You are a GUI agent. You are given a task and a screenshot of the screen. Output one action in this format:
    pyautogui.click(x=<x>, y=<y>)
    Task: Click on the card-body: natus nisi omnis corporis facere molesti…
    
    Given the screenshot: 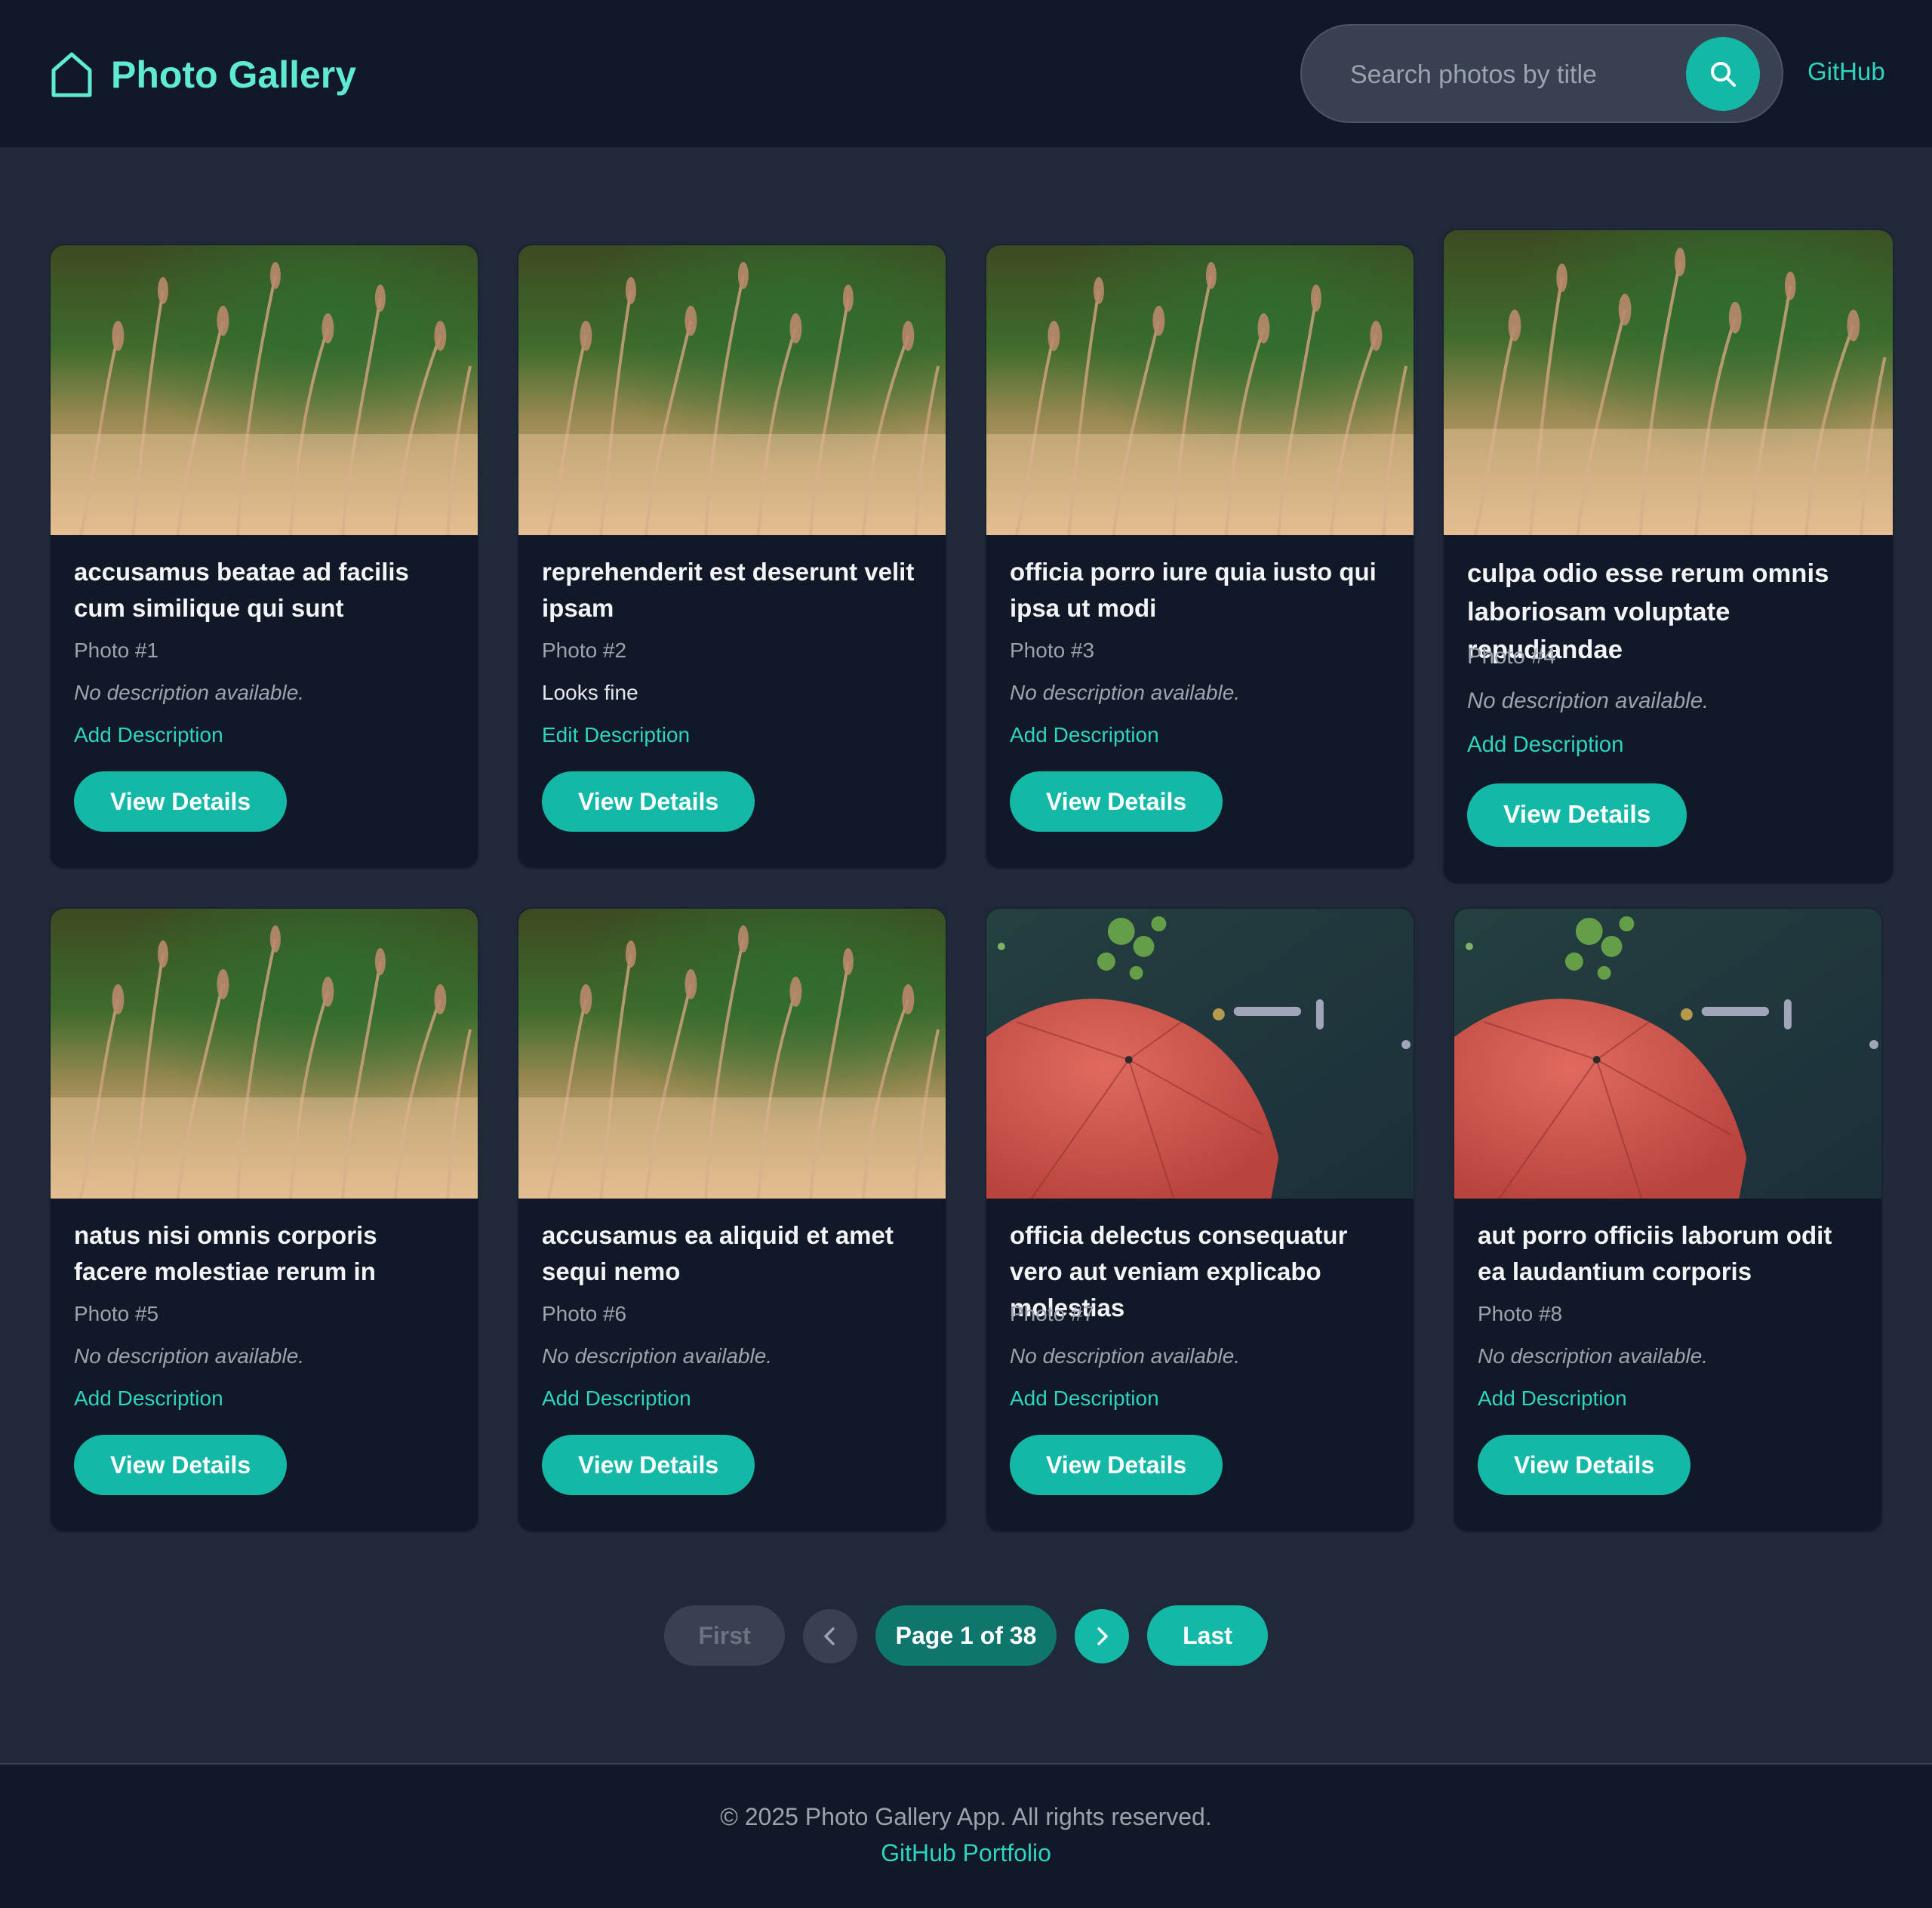 What is the action you would take?
    pyautogui.click(x=264, y=1374)
    